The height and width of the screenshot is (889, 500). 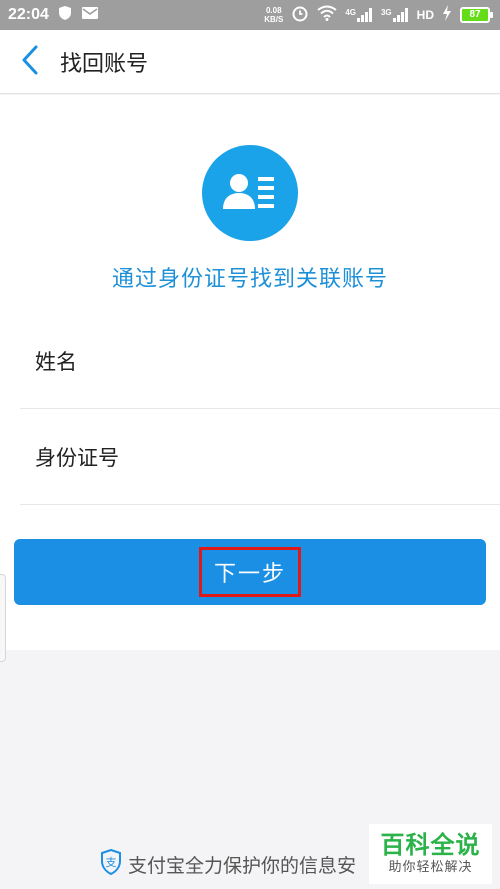 I want to click on id-number-input, so click(x=327, y=456).